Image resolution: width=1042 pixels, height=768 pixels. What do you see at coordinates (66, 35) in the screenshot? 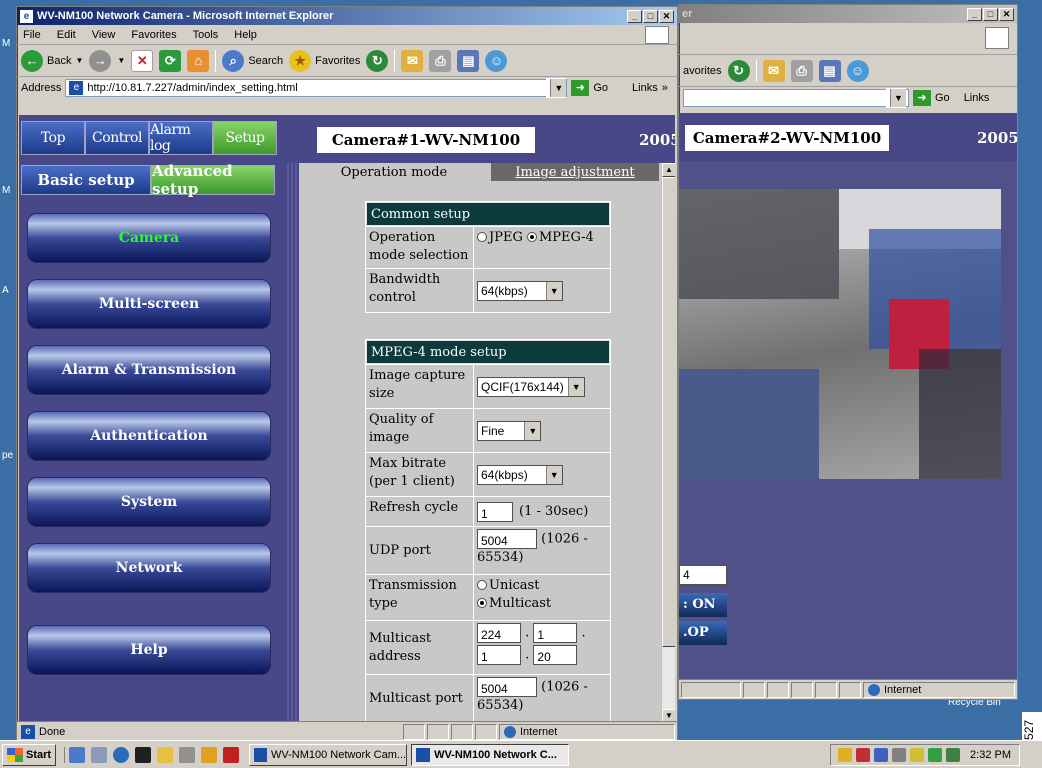
I see `menu-edit: Edit` at bounding box center [66, 35].